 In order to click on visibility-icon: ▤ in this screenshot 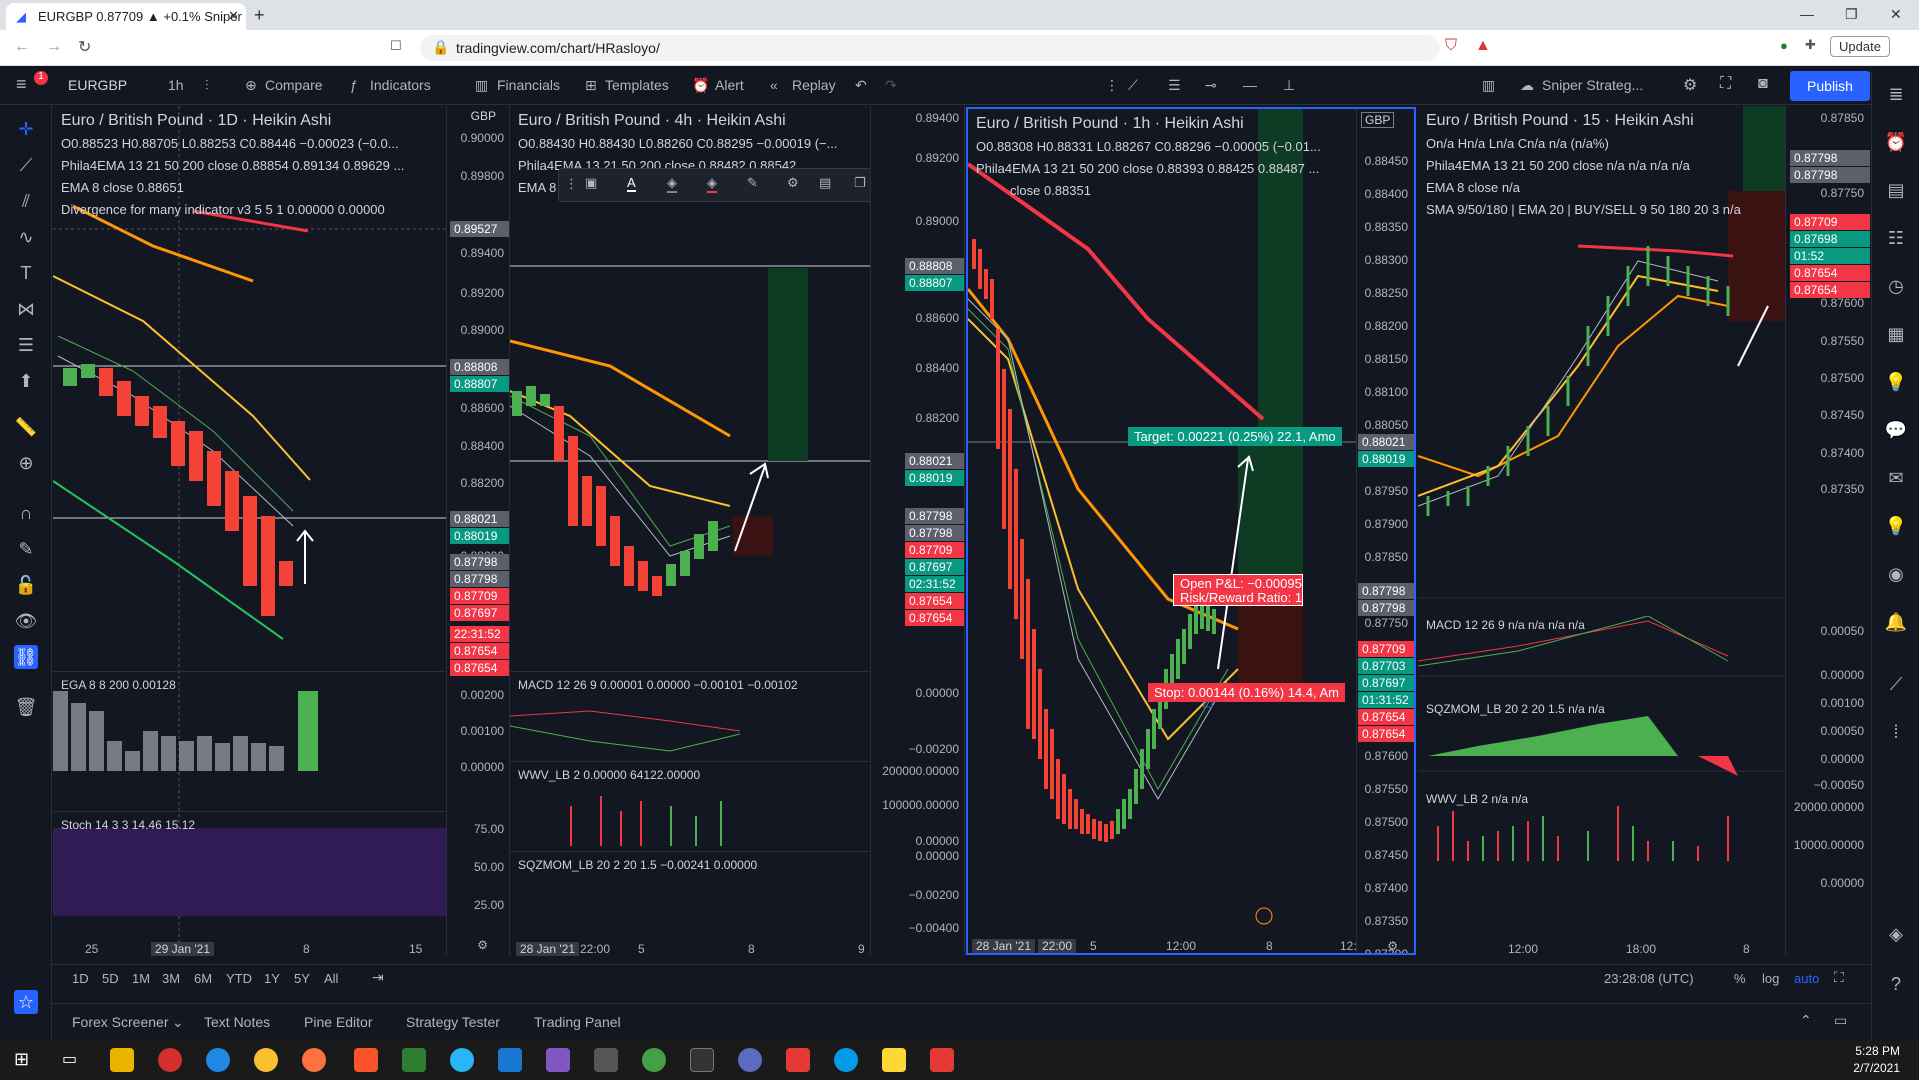, I will do `click(825, 183)`.